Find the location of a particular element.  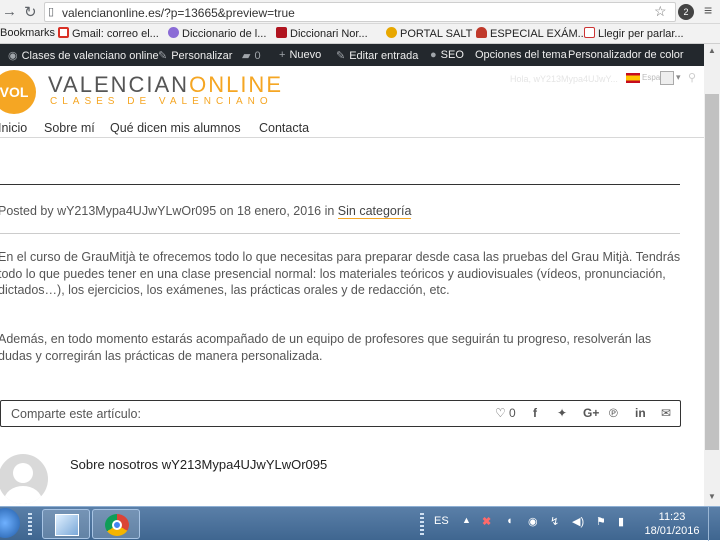

dictionary-nor-icon is located at coordinates (281, 32).